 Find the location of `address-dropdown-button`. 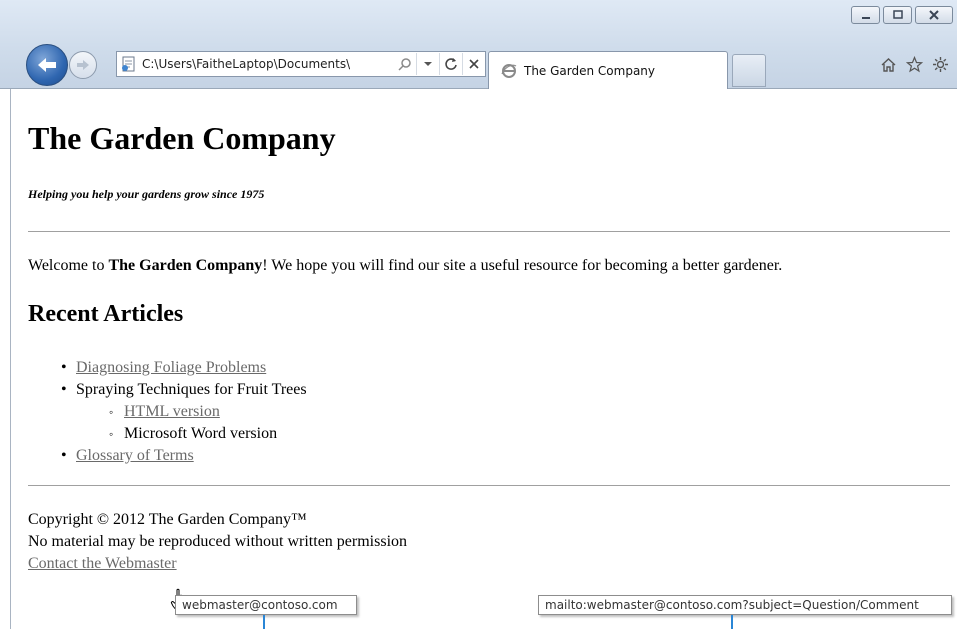

address-dropdown-button is located at coordinates (427, 64).